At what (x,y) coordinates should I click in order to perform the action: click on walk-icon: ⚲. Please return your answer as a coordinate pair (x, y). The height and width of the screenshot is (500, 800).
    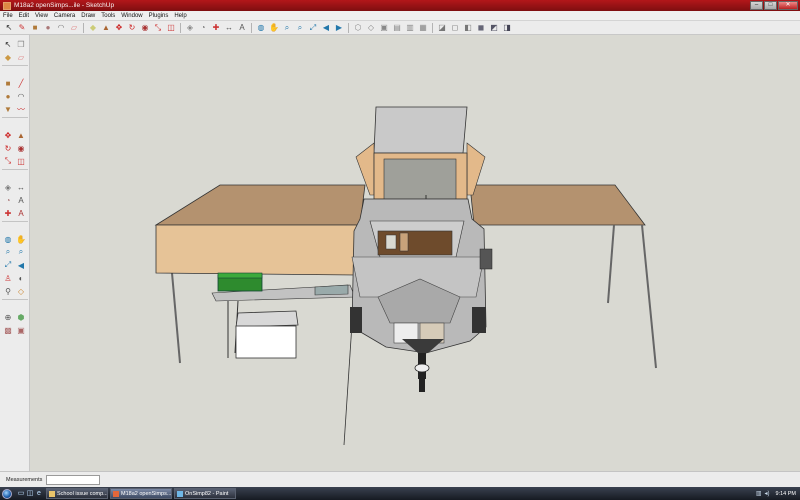
    Looking at the image, I should click on (8, 291).